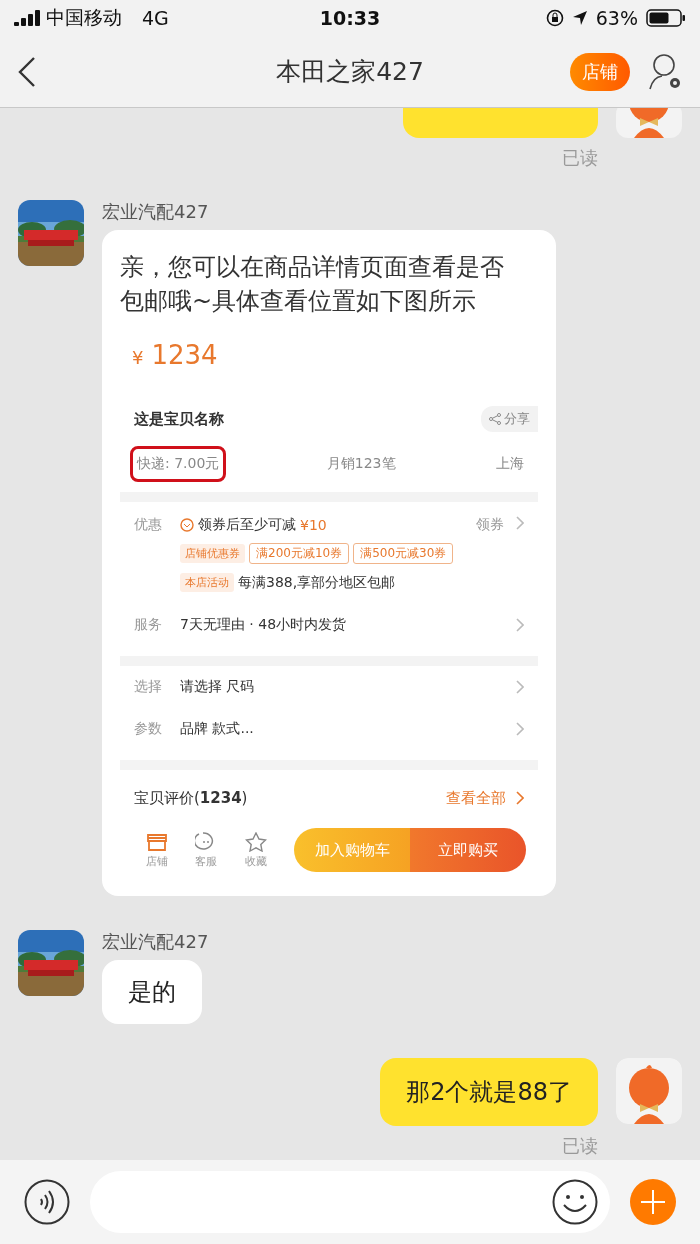  What do you see at coordinates (191, 798) in the screenshot?
I see `reviews-title: 宝贝评价(1234)` at bounding box center [191, 798].